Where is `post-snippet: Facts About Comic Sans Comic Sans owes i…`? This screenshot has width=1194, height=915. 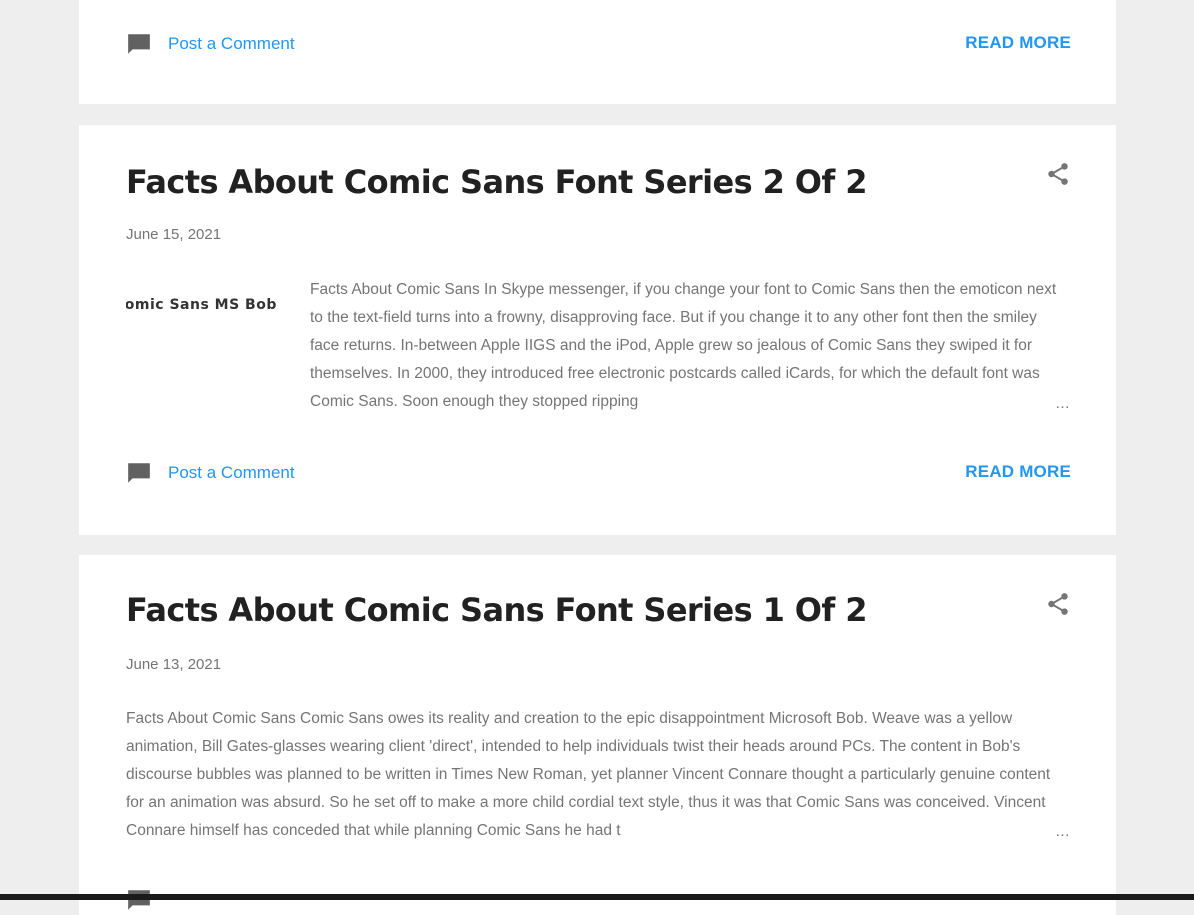
post-snippet: Facts About Comic Sans Comic Sans owes i… is located at coordinates (588, 774).